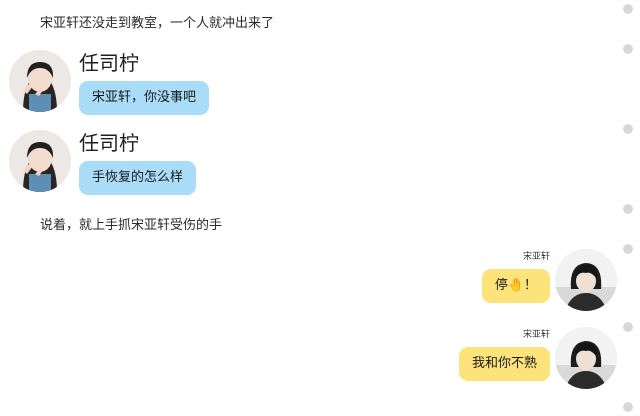 The width and height of the screenshot is (640, 416). I want to click on narration-text: 宋亚轩还没走到教室，一个人就冲出来了, so click(157, 23).